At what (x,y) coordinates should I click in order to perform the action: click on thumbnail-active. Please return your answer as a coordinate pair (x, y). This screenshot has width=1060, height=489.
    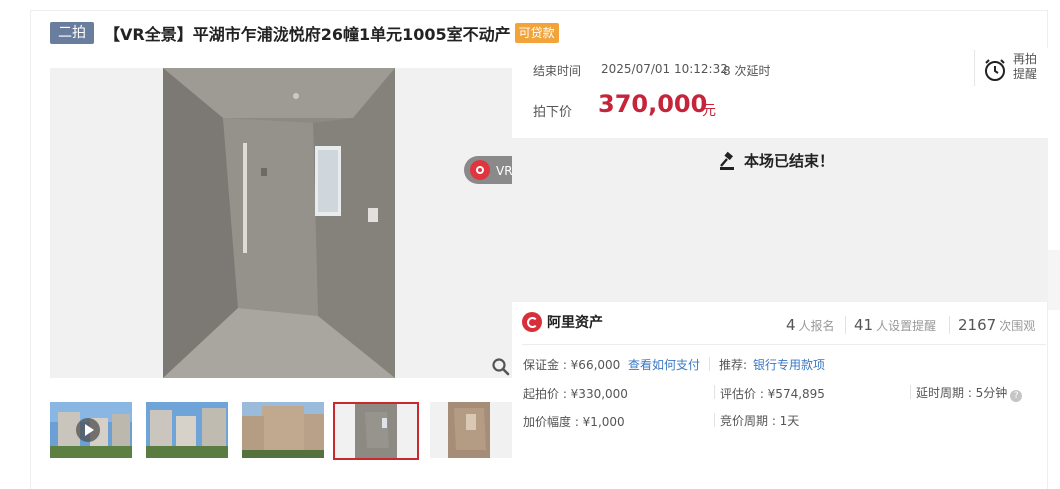
    Looking at the image, I should click on (376, 431).